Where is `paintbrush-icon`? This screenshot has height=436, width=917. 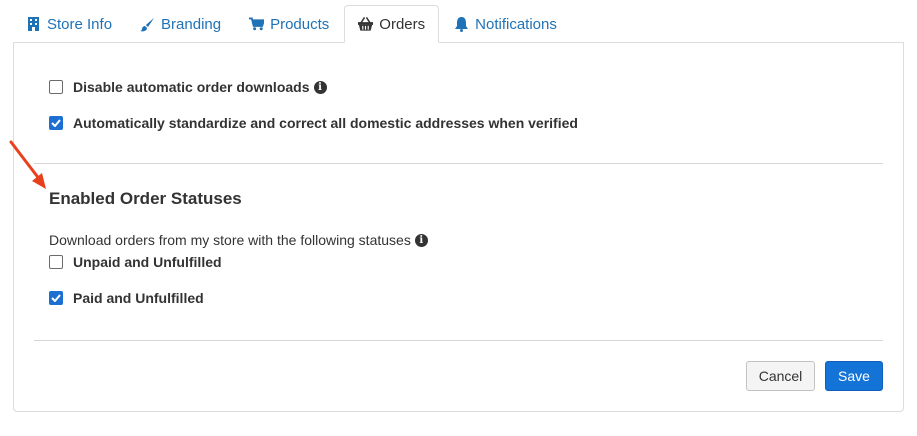 paintbrush-icon is located at coordinates (147, 24).